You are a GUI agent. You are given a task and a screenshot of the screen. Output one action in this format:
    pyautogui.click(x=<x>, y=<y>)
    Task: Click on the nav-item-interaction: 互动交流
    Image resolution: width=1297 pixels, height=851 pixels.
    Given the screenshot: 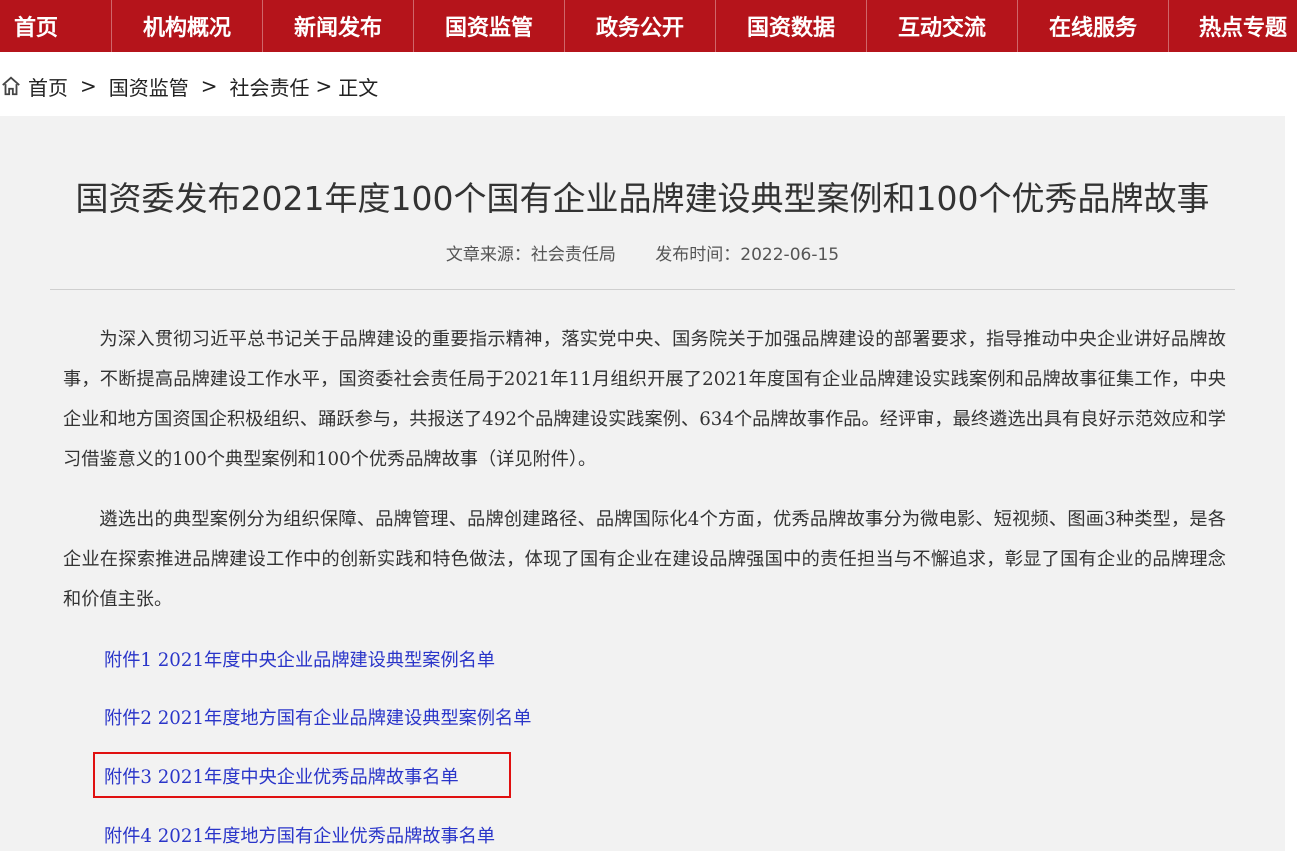 What is the action you would take?
    pyautogui.click(x=942, y=26)
    